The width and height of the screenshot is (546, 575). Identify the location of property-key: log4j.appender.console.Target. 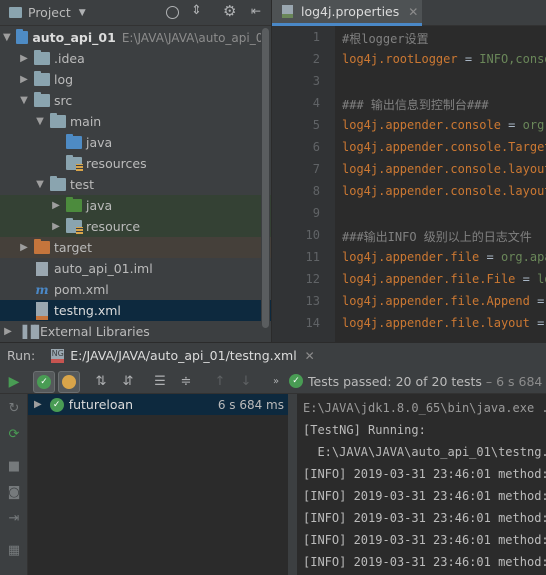
(444, 147).